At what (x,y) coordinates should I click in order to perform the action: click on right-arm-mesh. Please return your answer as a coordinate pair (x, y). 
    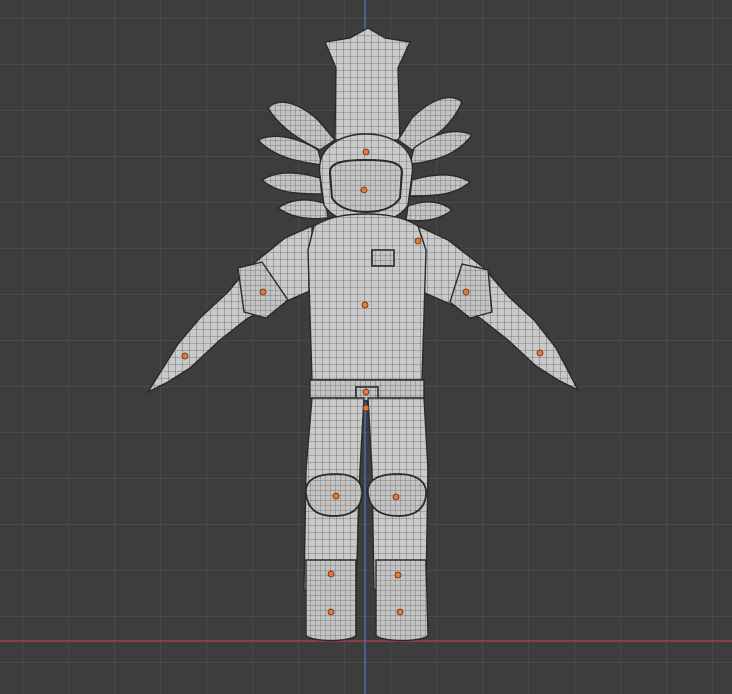
    Looking at the image, I should click on (498, 308).